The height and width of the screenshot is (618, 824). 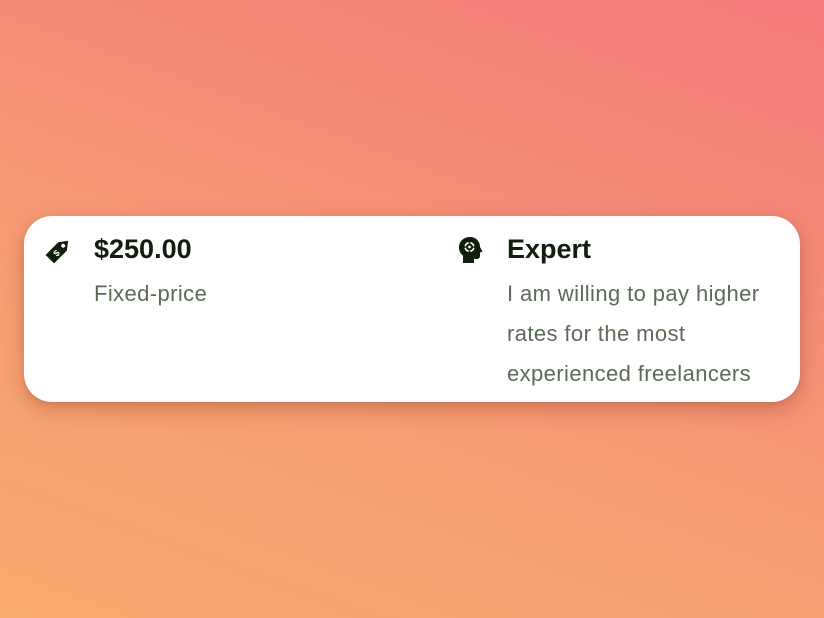 I want to click on head-gear-icon, so click(x=471, y=250).